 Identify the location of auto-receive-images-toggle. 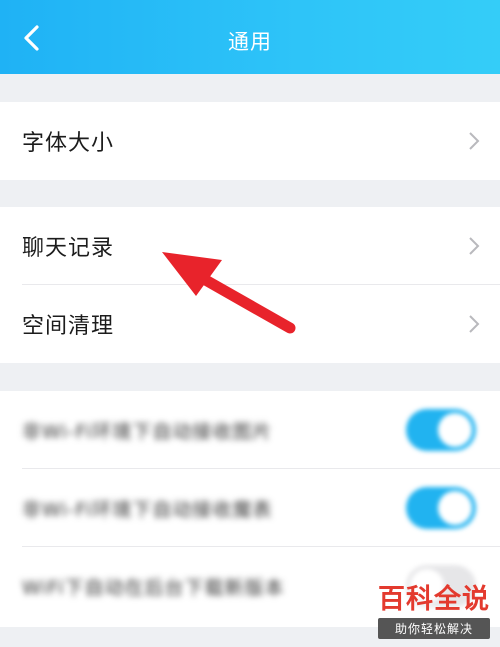
(441, 430).